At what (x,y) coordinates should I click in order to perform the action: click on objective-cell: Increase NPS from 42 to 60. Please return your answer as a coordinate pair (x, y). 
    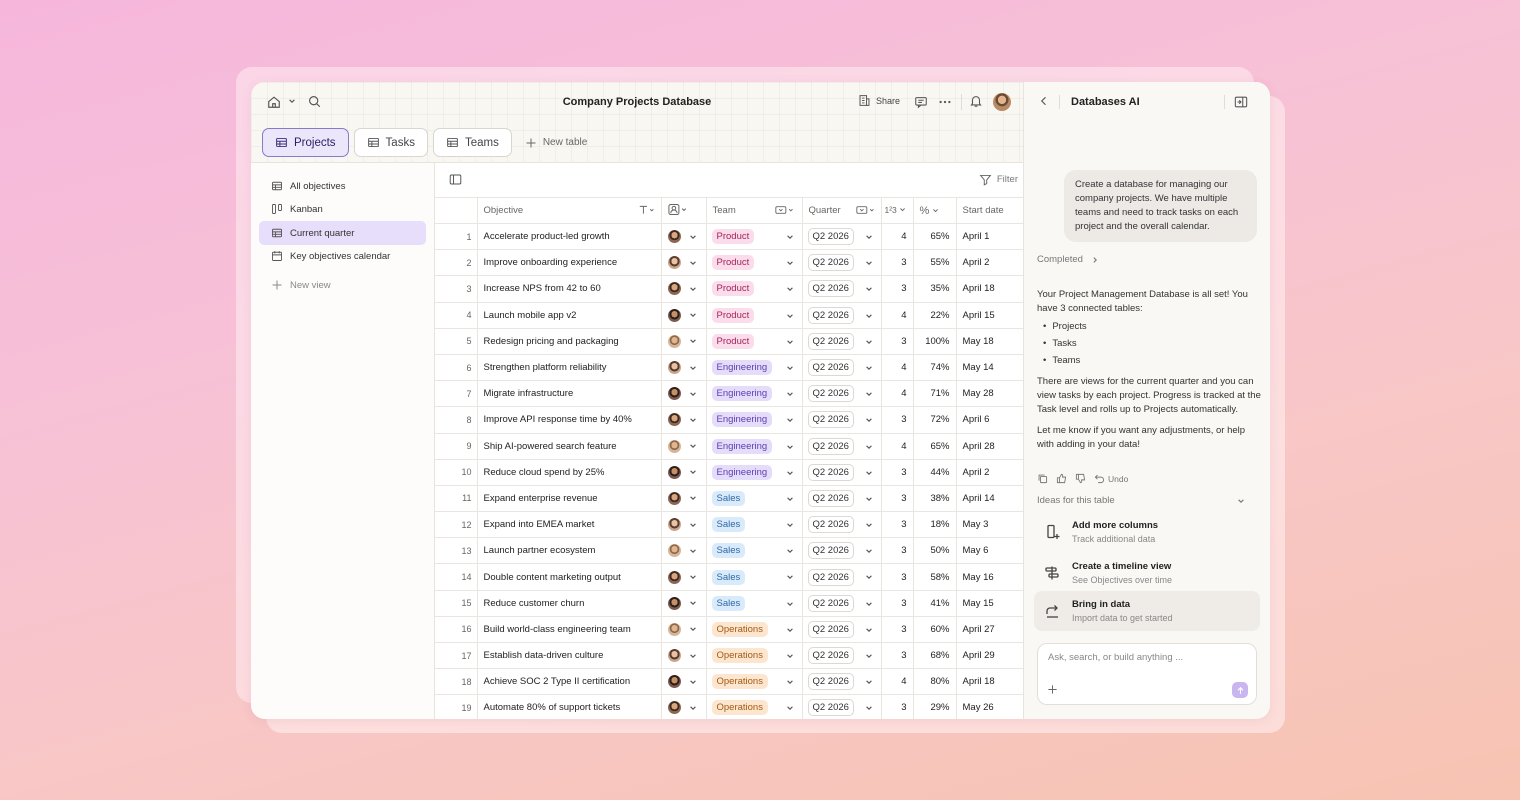
    Looking at the image, I should click on (569, 289).